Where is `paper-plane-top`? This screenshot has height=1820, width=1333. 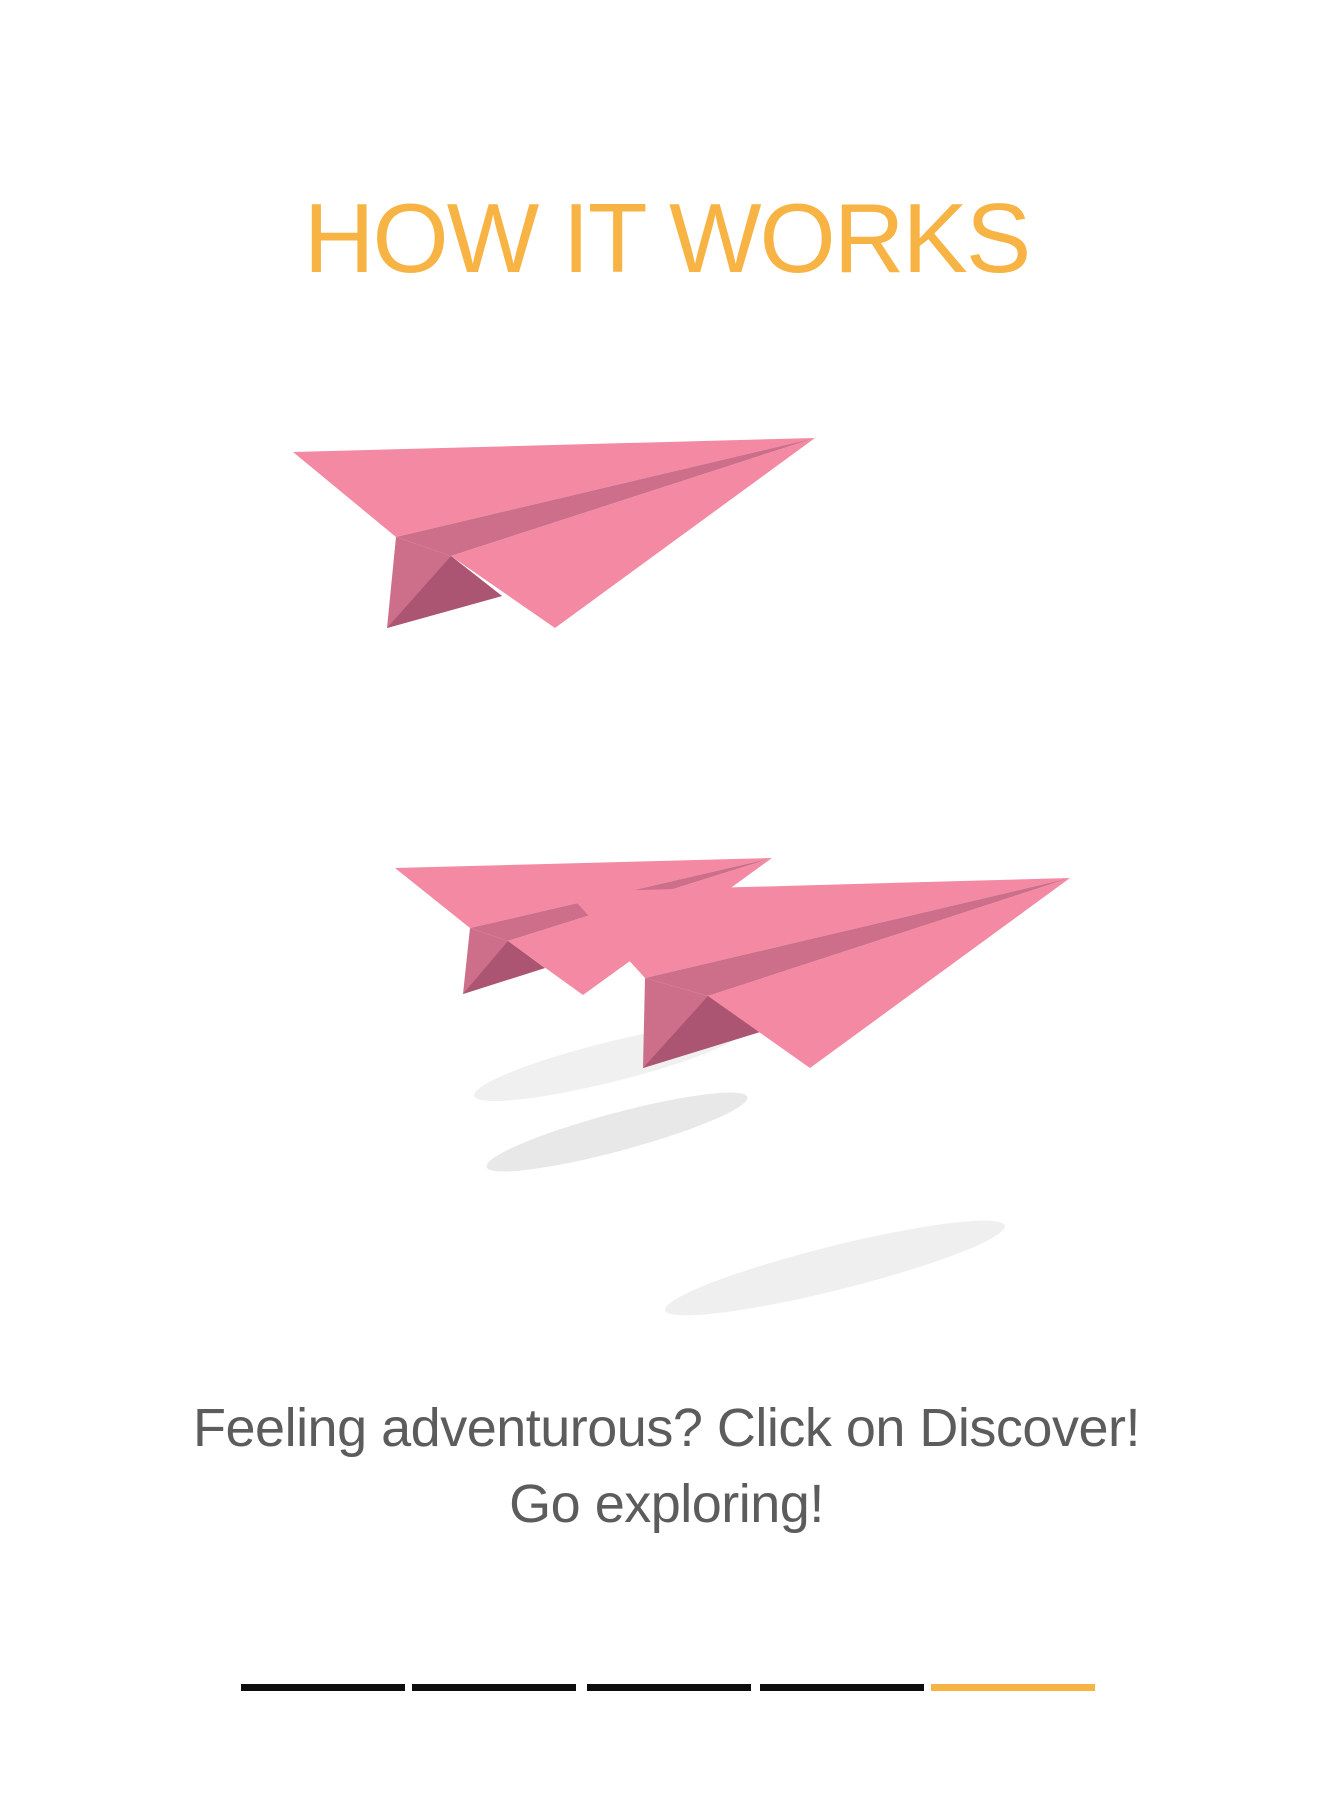 paper-plane-top is located at coordinates (554, 533).